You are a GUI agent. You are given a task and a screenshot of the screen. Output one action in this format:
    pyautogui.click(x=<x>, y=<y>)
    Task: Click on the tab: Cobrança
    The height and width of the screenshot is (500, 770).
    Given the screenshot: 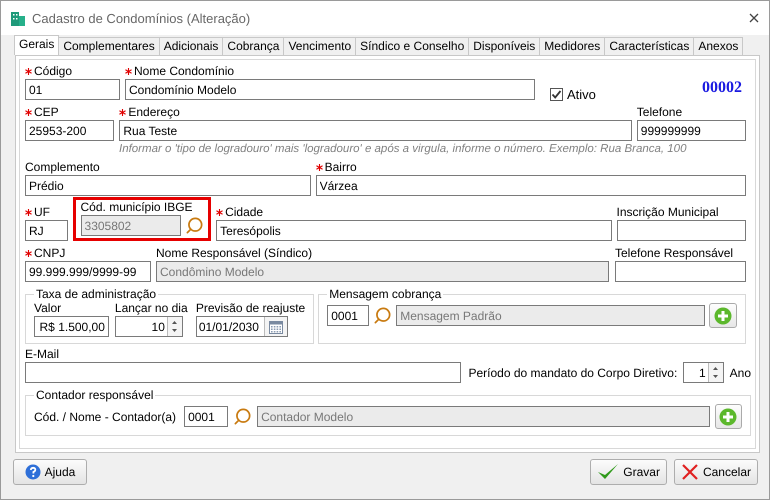 What is the action you would take?
    pyautogui.click(x=253, y=46)
    